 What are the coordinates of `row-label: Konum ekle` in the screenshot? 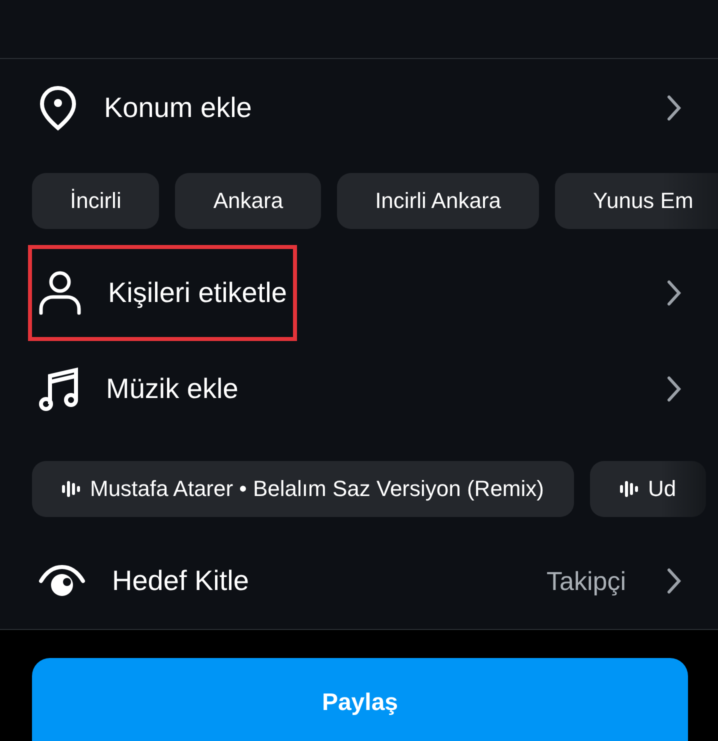 It's located at (178, 108).